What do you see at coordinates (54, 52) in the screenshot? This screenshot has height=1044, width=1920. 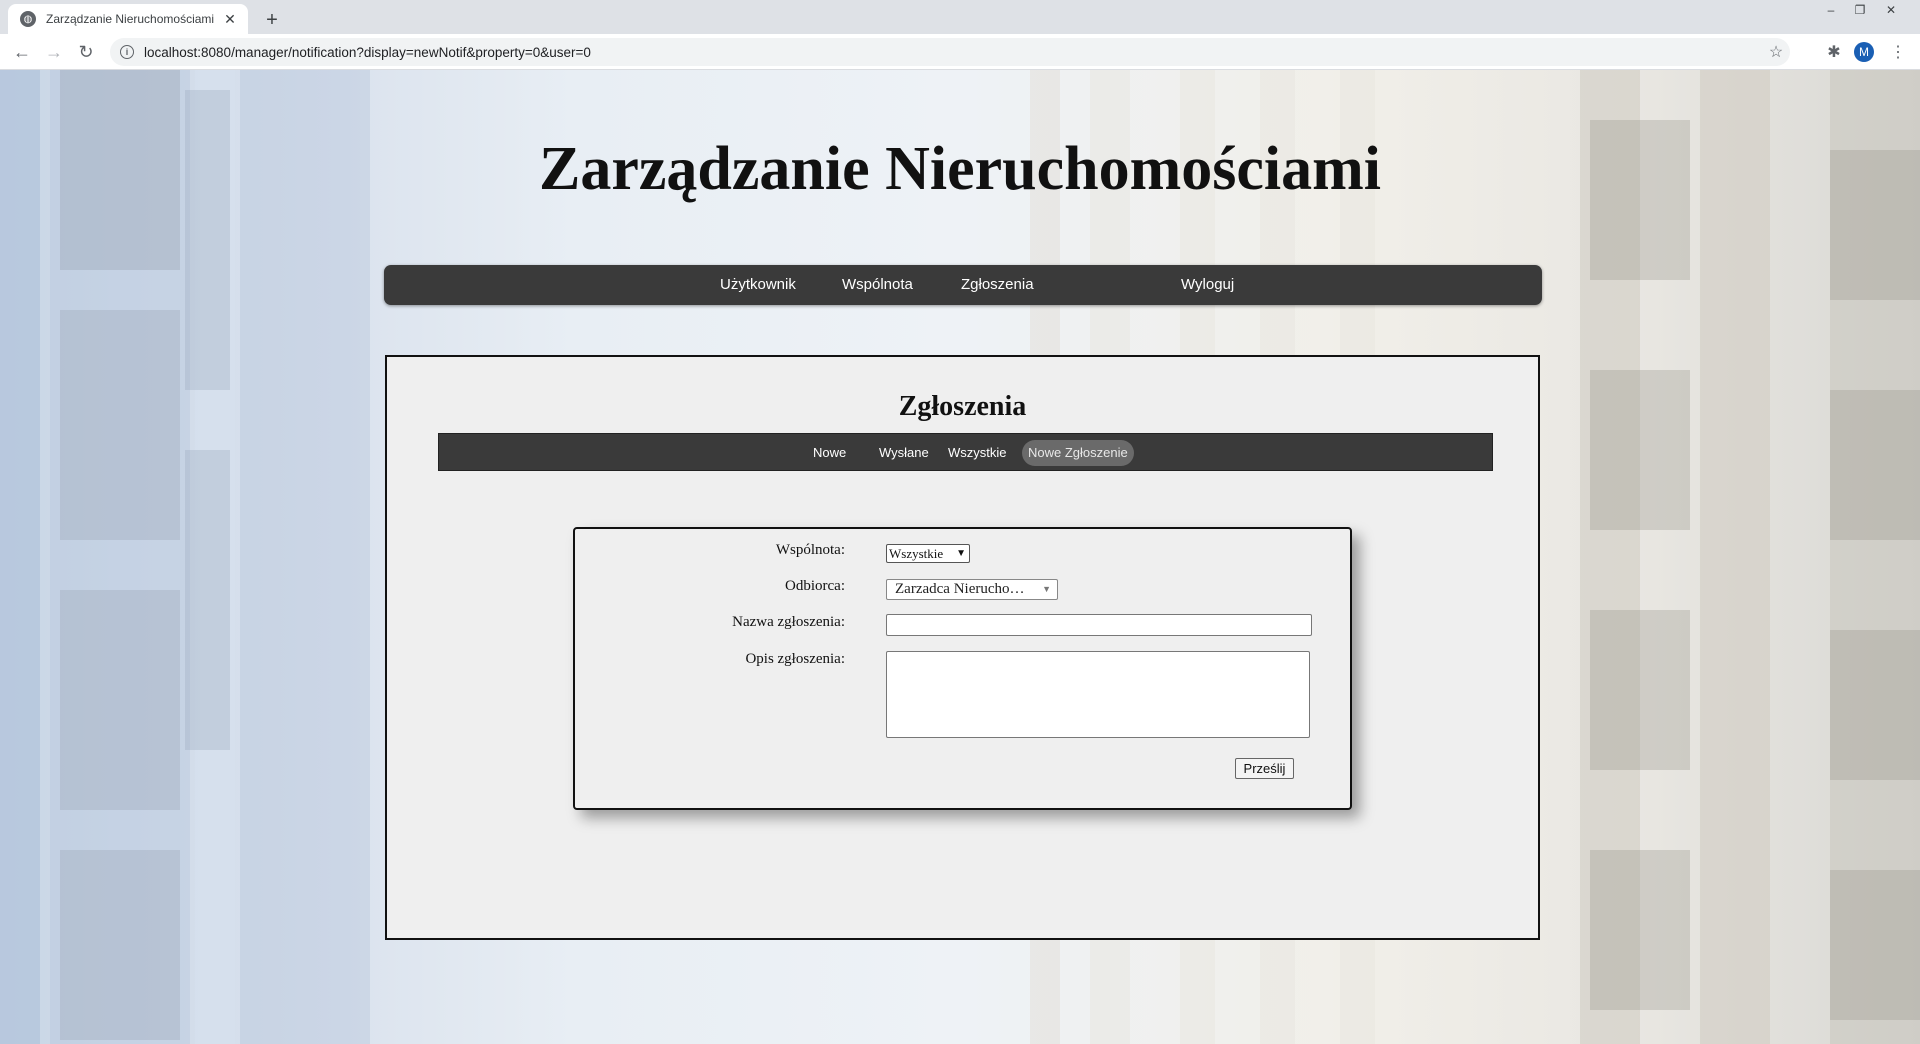 I see `forward-icon: →` at bounding box center [54, 52].